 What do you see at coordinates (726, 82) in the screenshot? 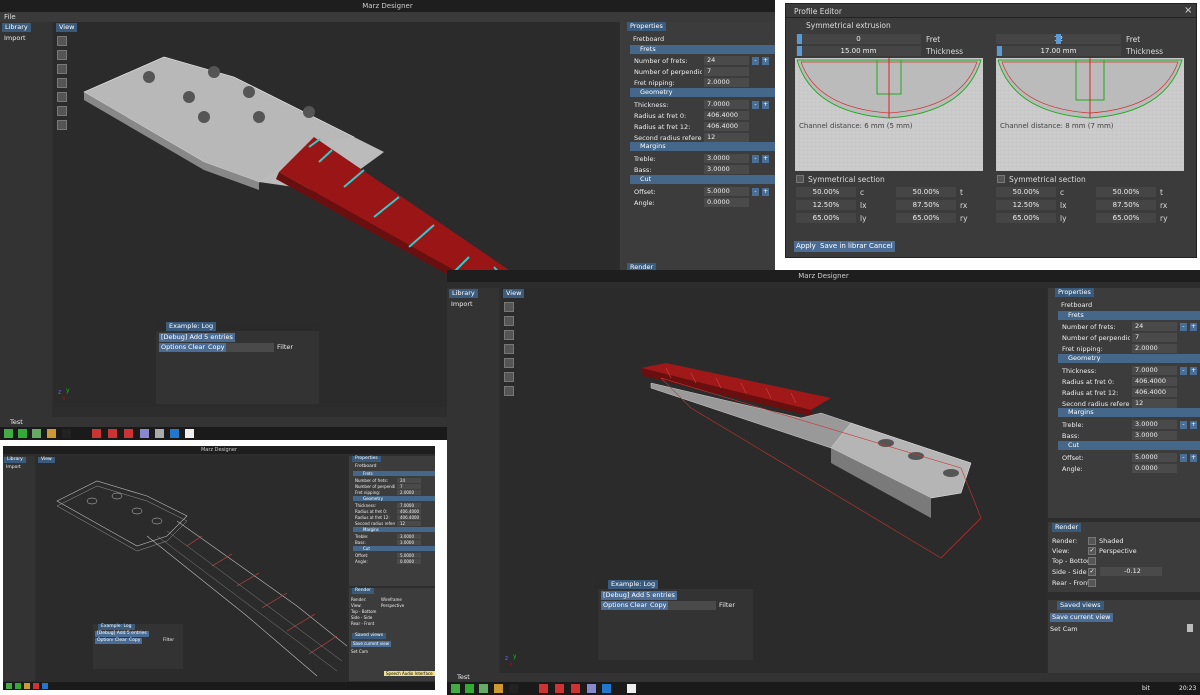
I see `fret-nipping-field: 2.0000` at bounding box center [726, 82].